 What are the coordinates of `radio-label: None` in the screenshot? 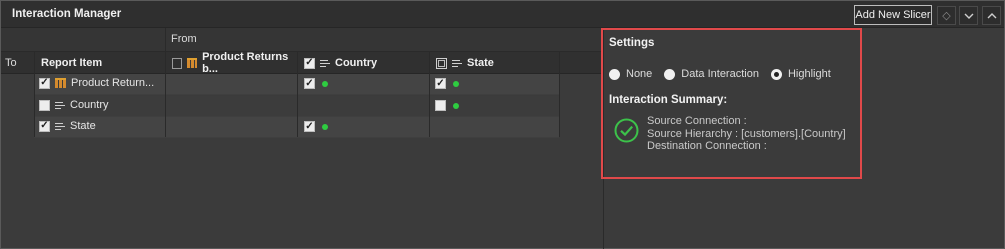 It's located at (639, 74).